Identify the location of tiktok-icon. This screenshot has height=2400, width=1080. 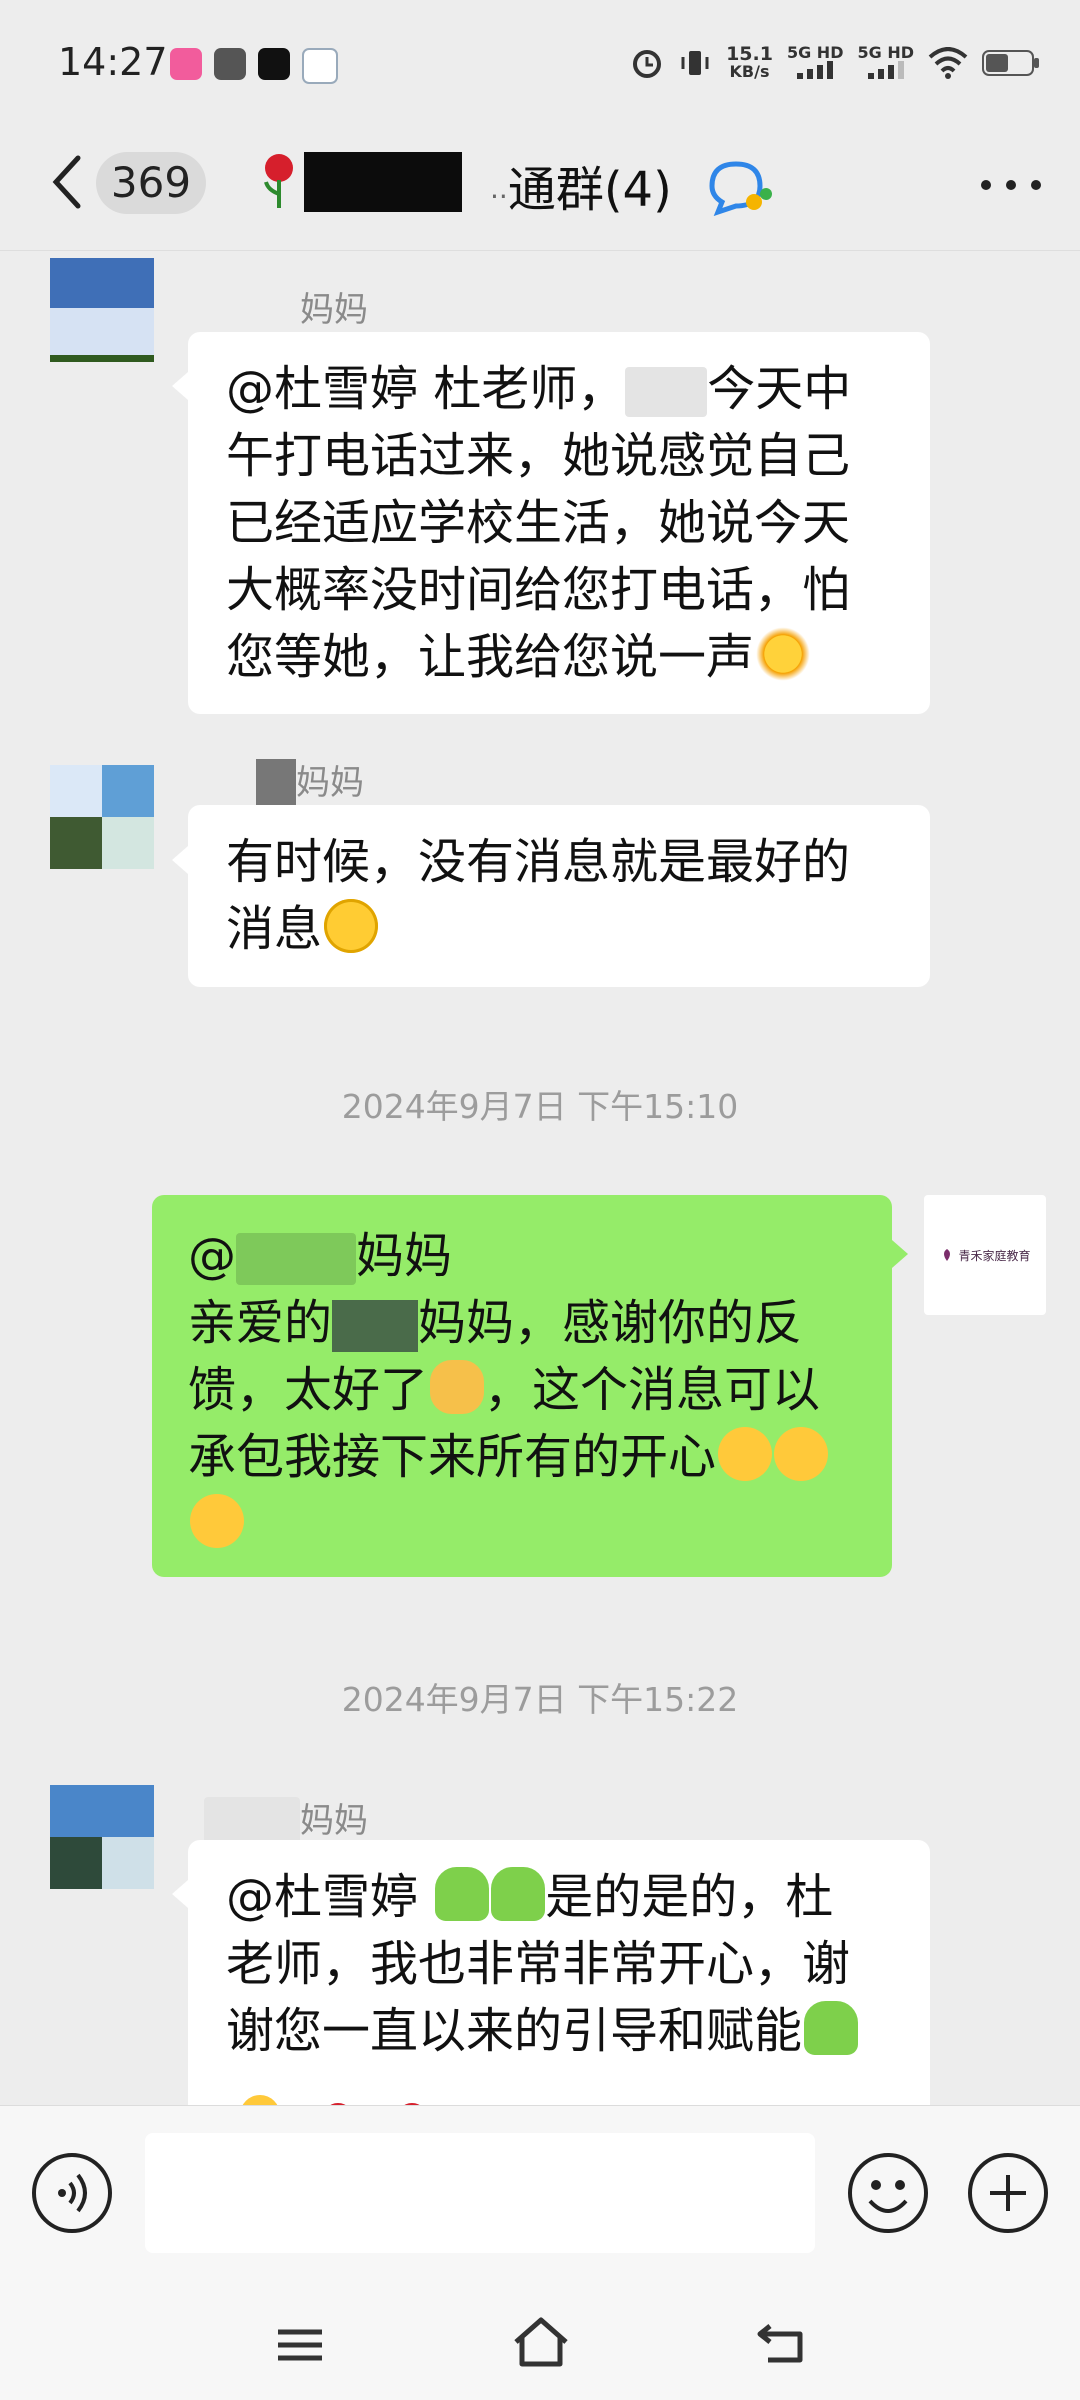
(274, 64).